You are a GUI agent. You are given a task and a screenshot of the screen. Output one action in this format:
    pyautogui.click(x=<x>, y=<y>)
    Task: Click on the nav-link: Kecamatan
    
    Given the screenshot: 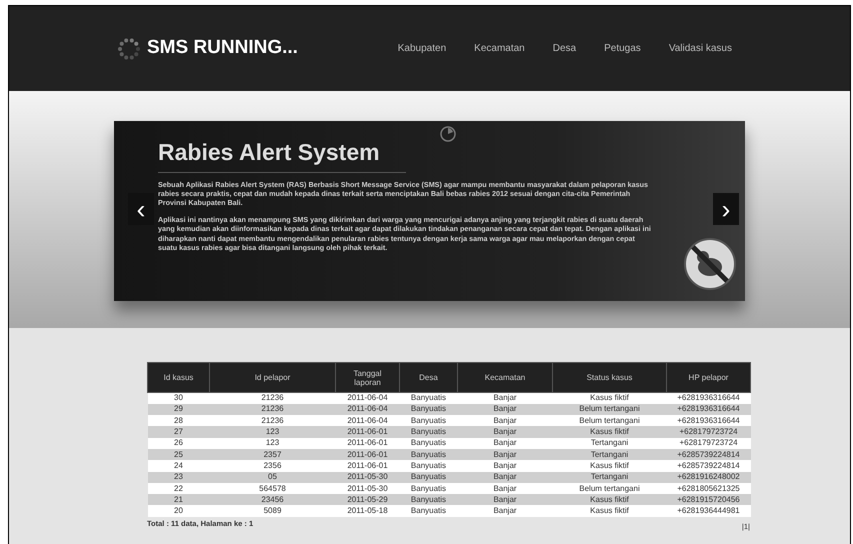 What is the action you would take?
    pyautogui.click(x=499, y=48)
    